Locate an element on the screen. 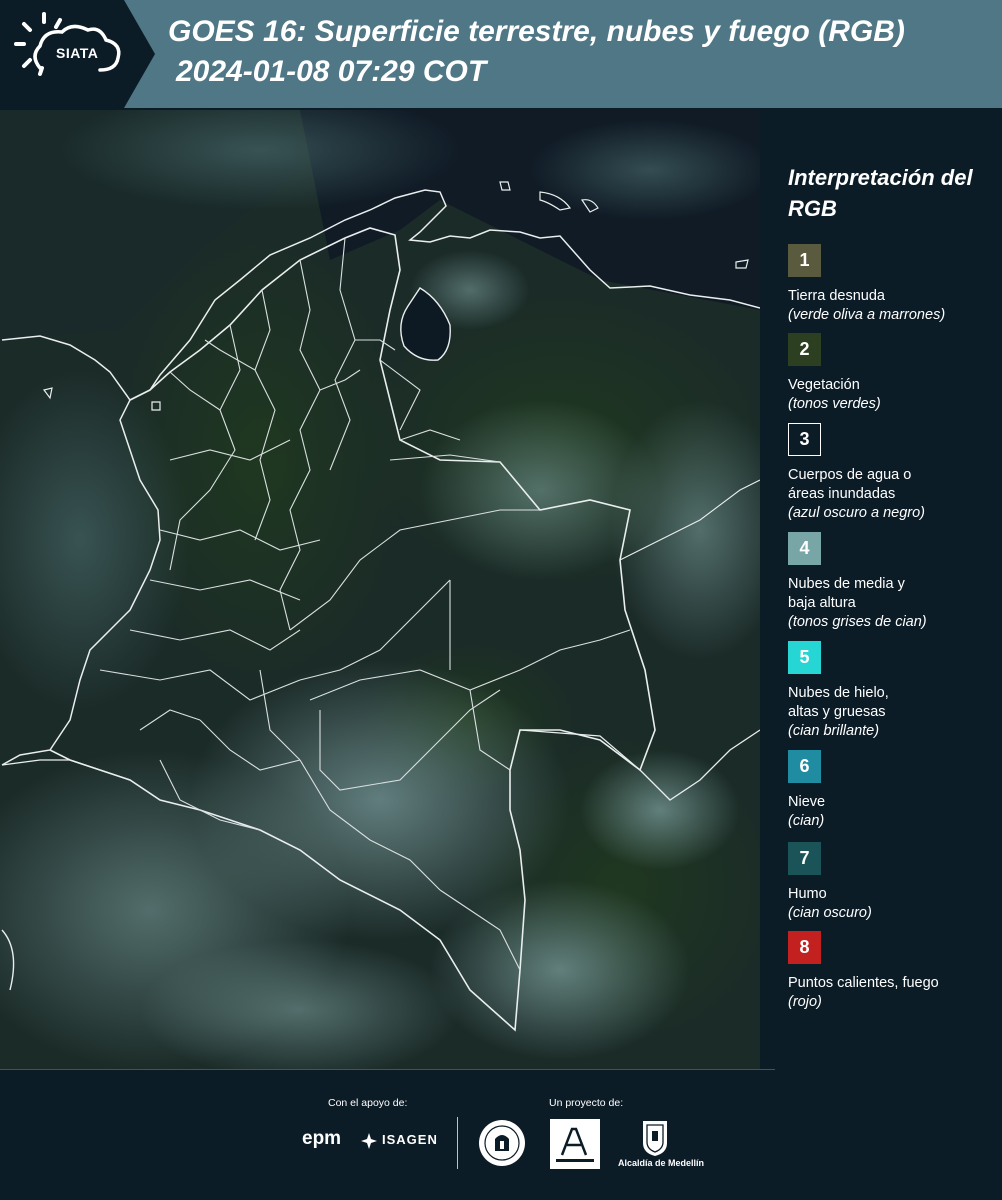 The width and height of the screenshot is (1002, 1200). epm-logo: epm is located at coordinates (322, 1138).